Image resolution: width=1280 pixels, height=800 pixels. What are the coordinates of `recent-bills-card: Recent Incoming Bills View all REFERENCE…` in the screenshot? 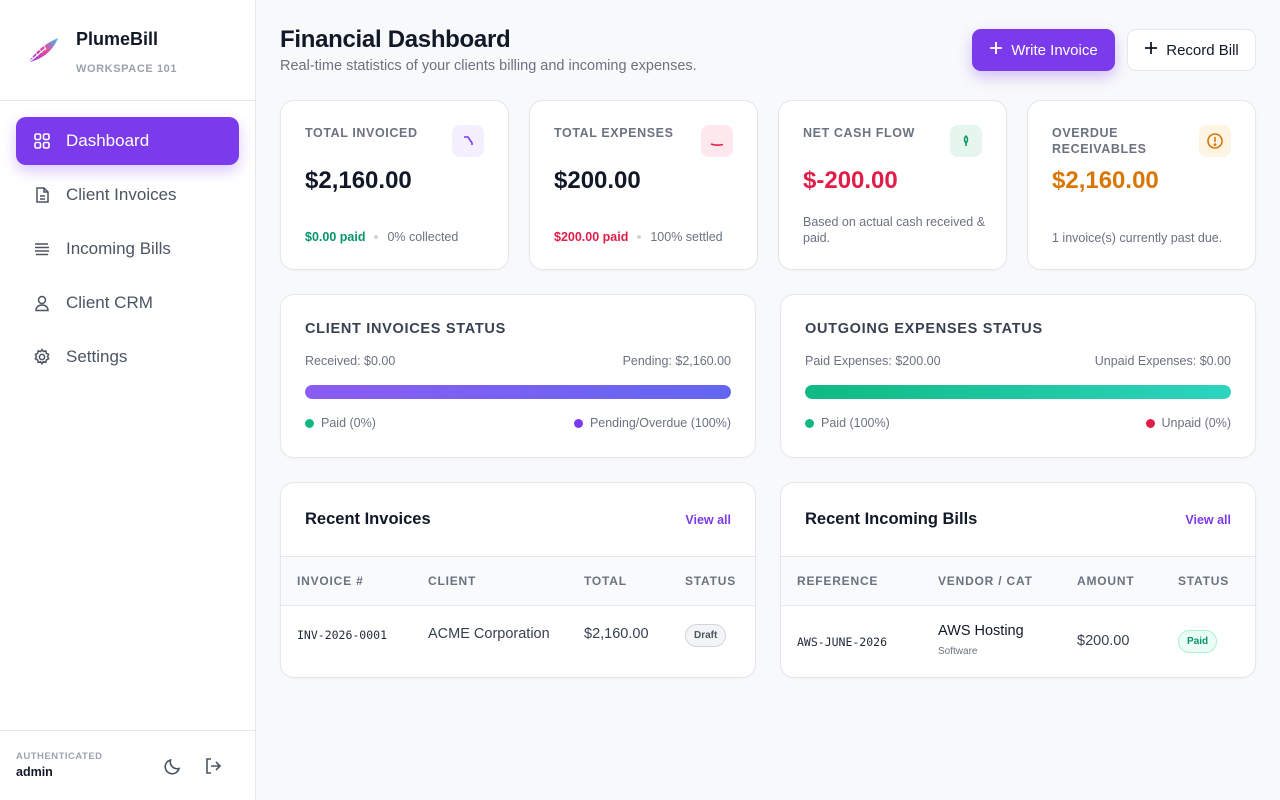 It's located at (1018, 580).